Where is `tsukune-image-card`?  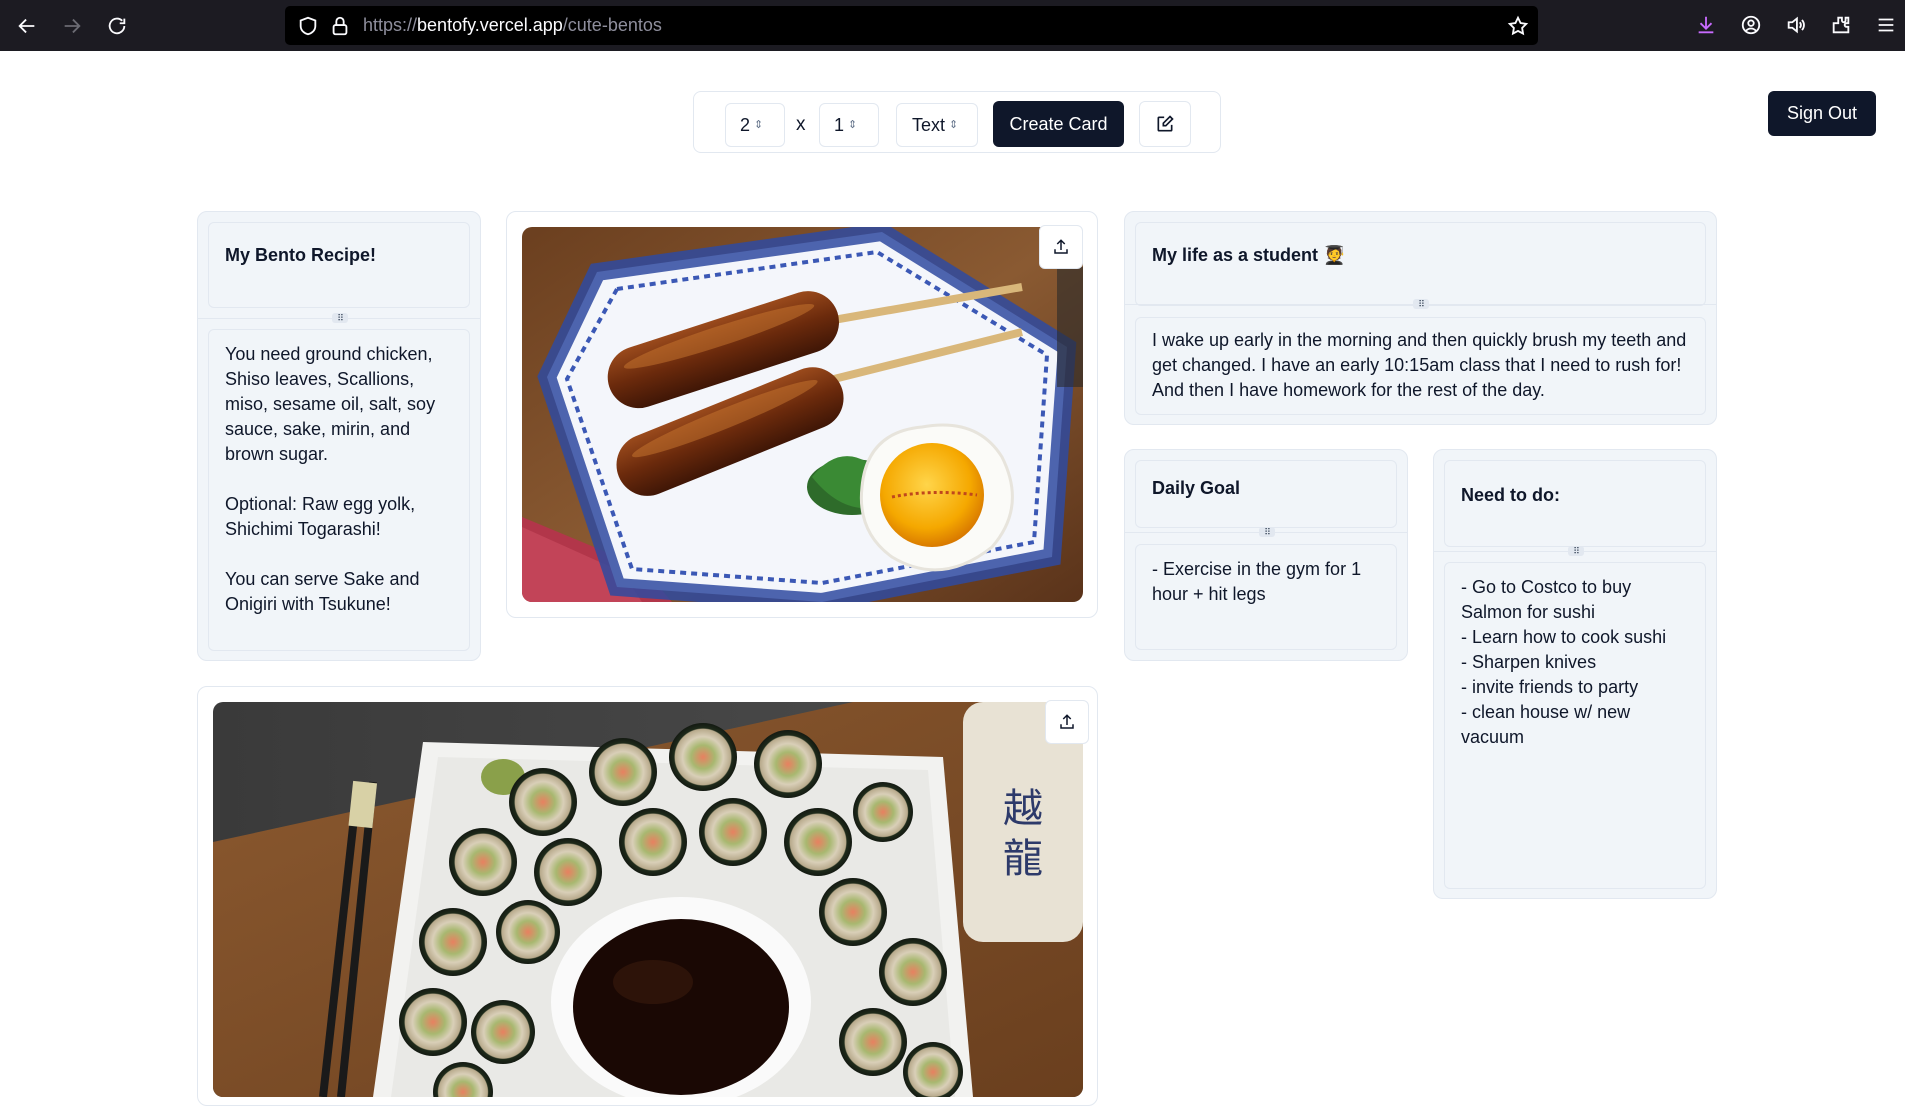
tsukune-image-card is located at coordinates (802, 414).